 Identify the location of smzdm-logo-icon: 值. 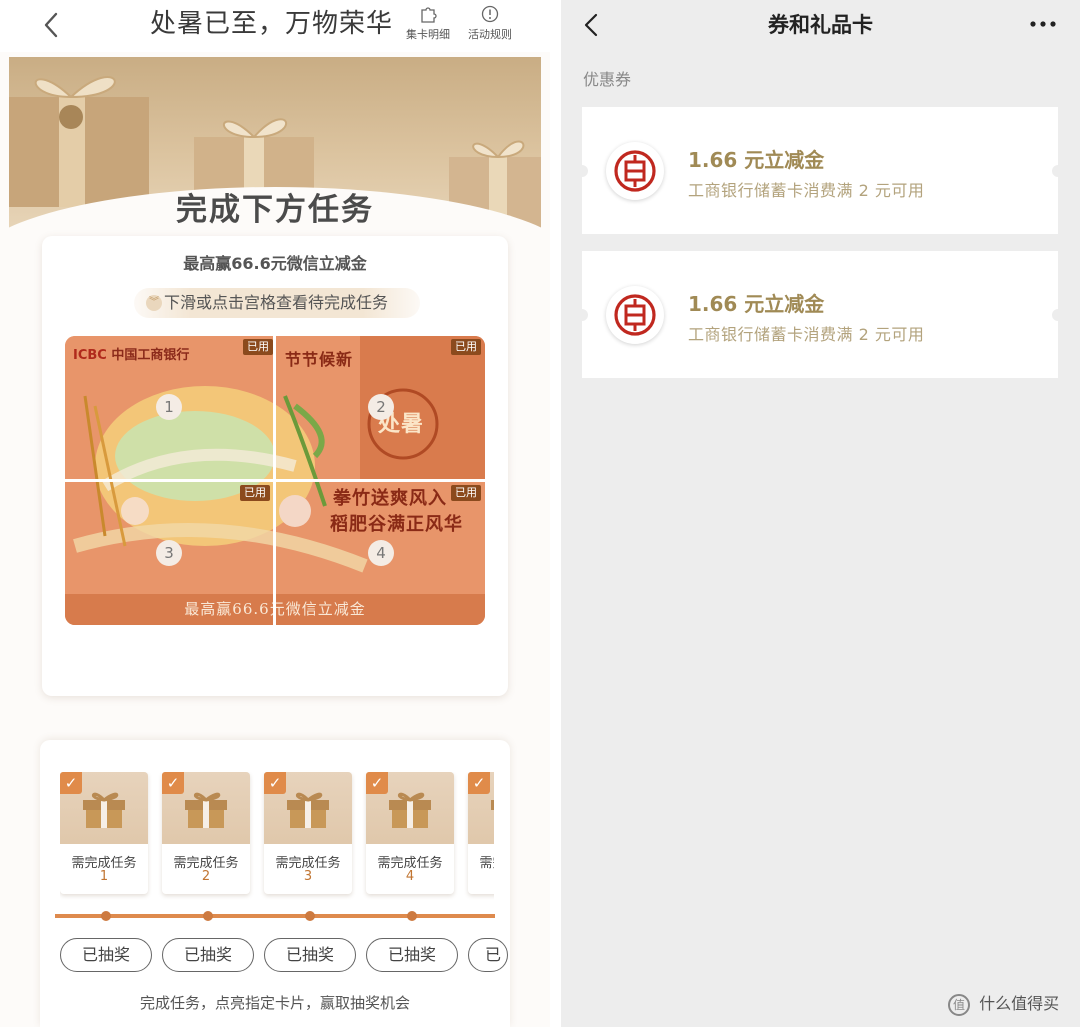
(959, 1004).